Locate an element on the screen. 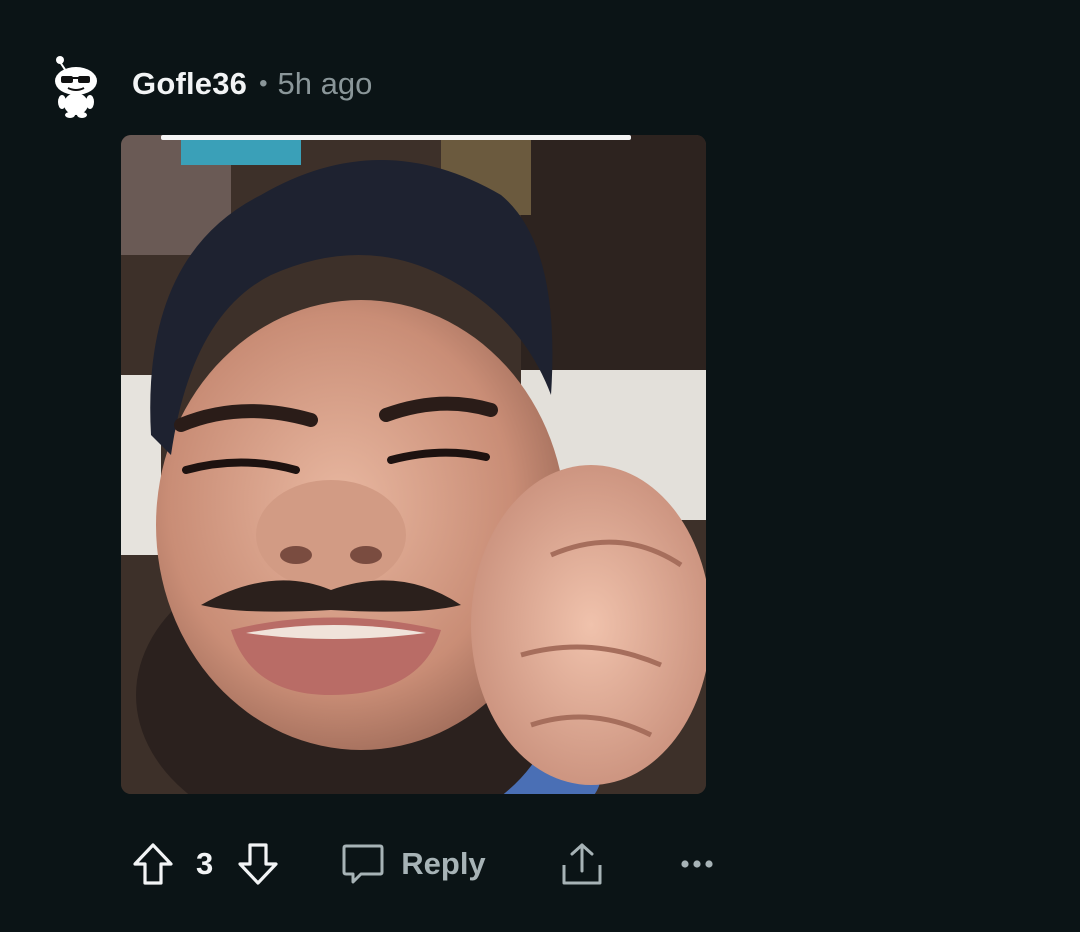  share-button is located at coordinates (582, 864).